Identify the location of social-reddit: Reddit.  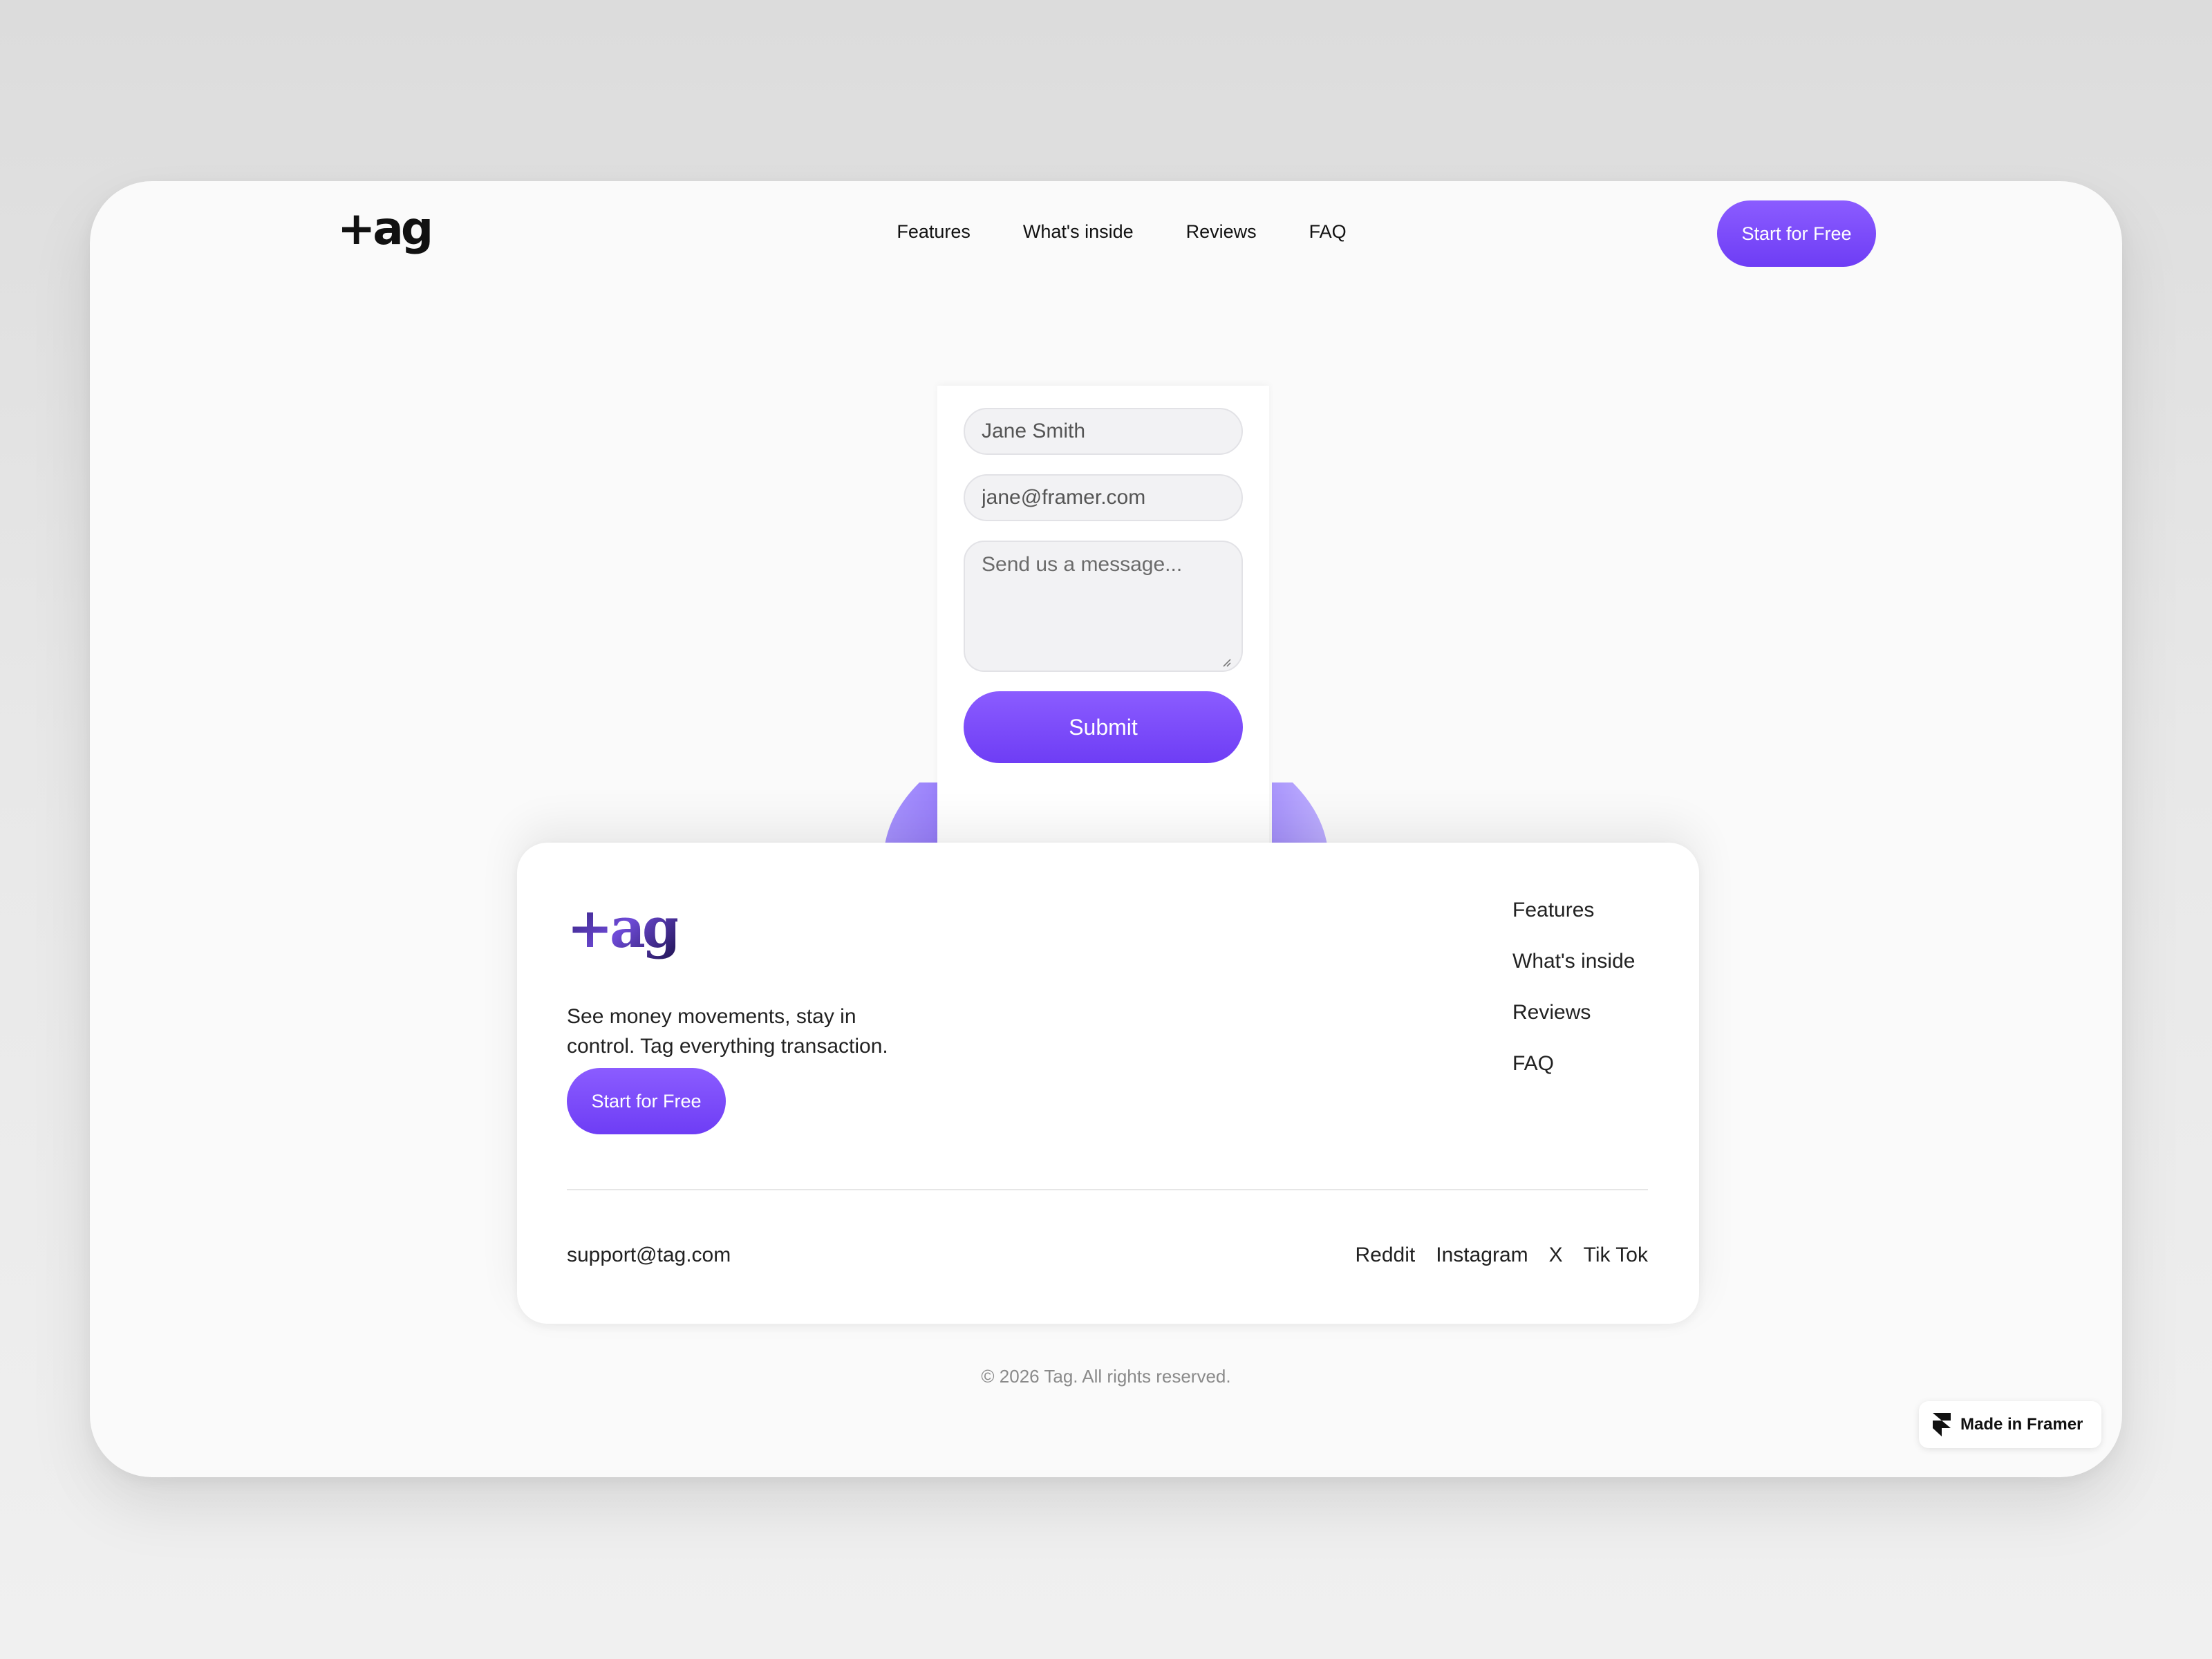
(1386, 1255).